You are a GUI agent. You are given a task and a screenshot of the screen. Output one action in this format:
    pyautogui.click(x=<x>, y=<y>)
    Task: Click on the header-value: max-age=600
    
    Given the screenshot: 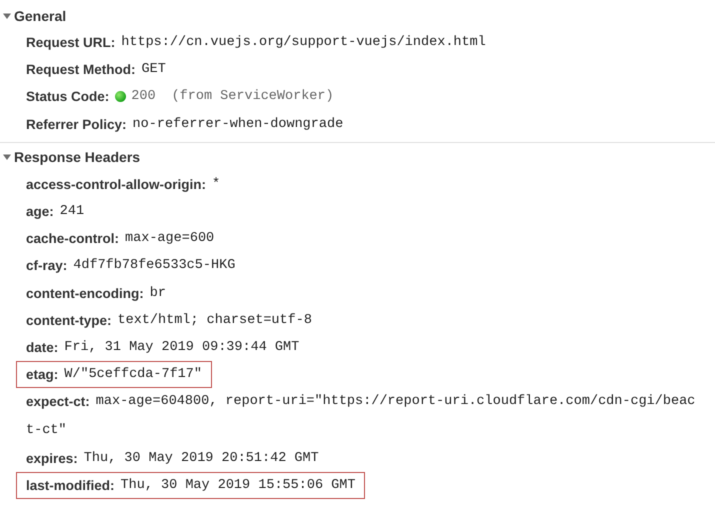 What is the action you would take?
    pyautogui.click(x=169, y=238)
    